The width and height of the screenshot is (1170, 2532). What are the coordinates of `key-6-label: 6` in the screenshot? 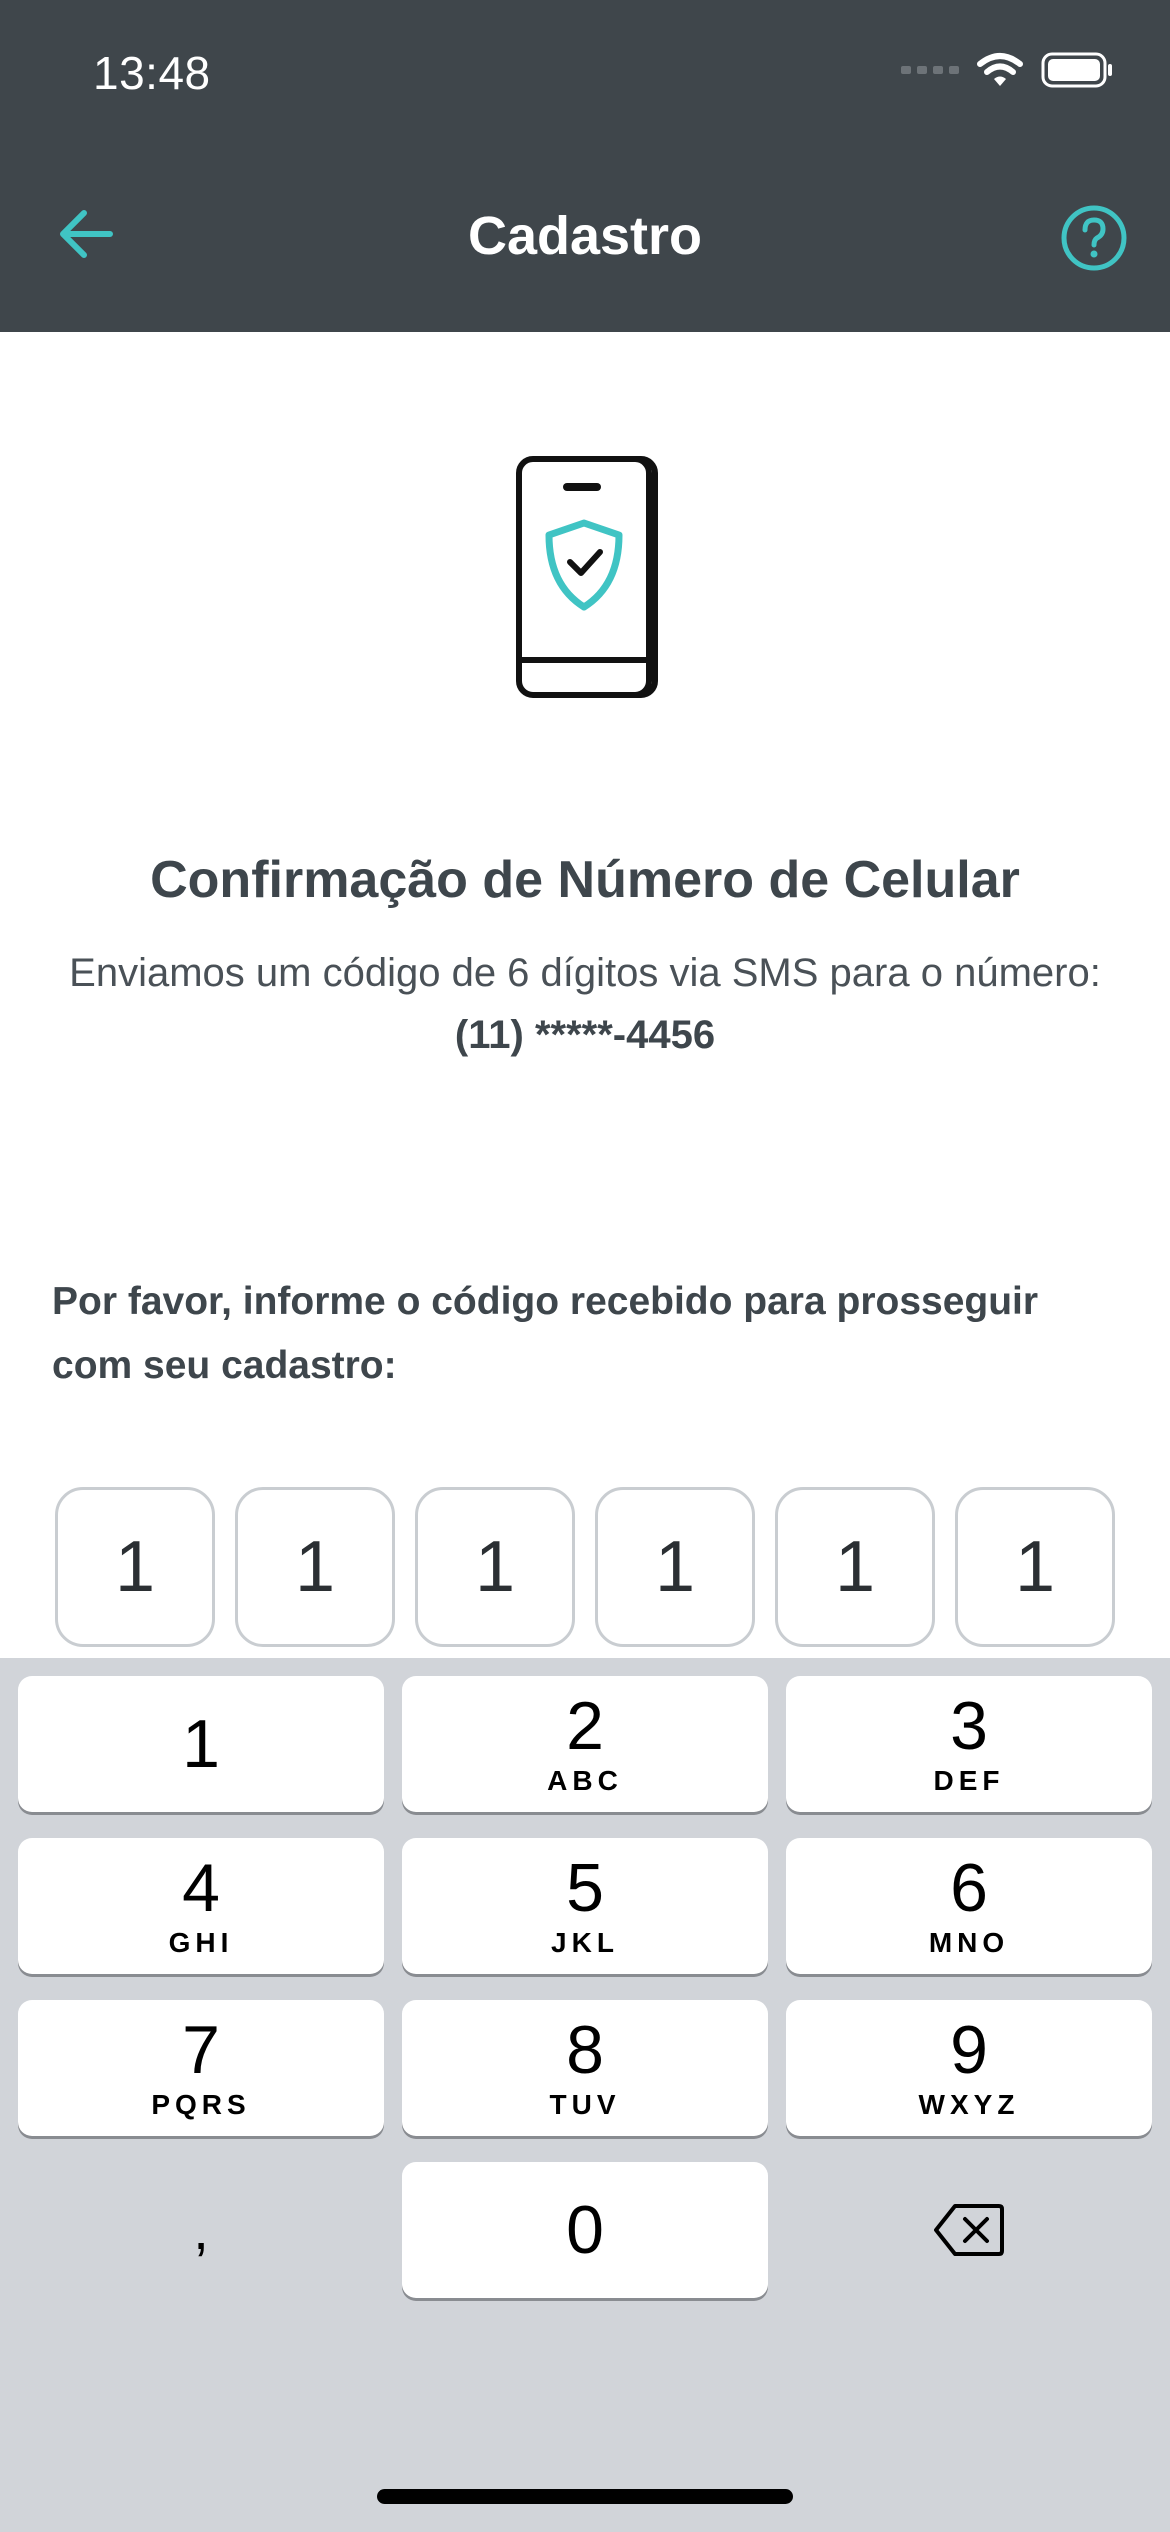 It's located at (969, 1888).